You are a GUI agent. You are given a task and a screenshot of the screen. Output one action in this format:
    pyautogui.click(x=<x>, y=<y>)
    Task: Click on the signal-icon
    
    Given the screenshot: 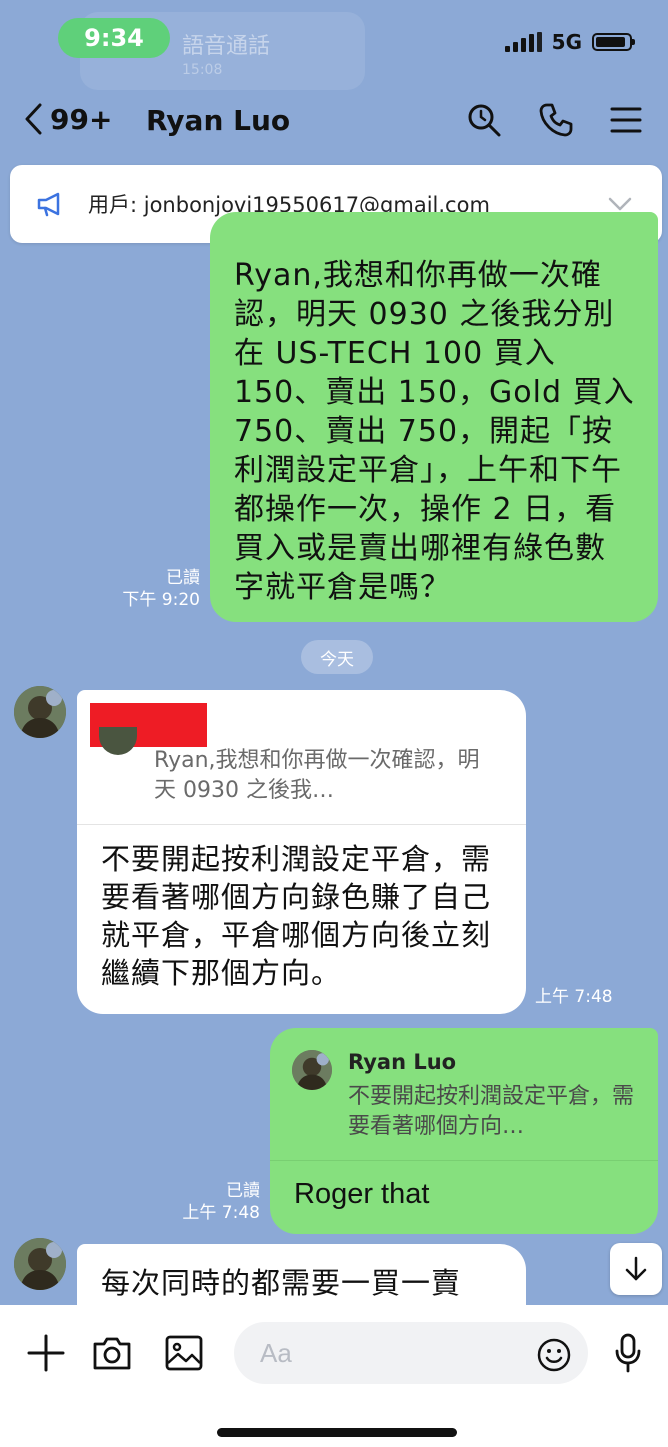 What is the action you would take?
    pyautogui.click(x=523, y=42)
    